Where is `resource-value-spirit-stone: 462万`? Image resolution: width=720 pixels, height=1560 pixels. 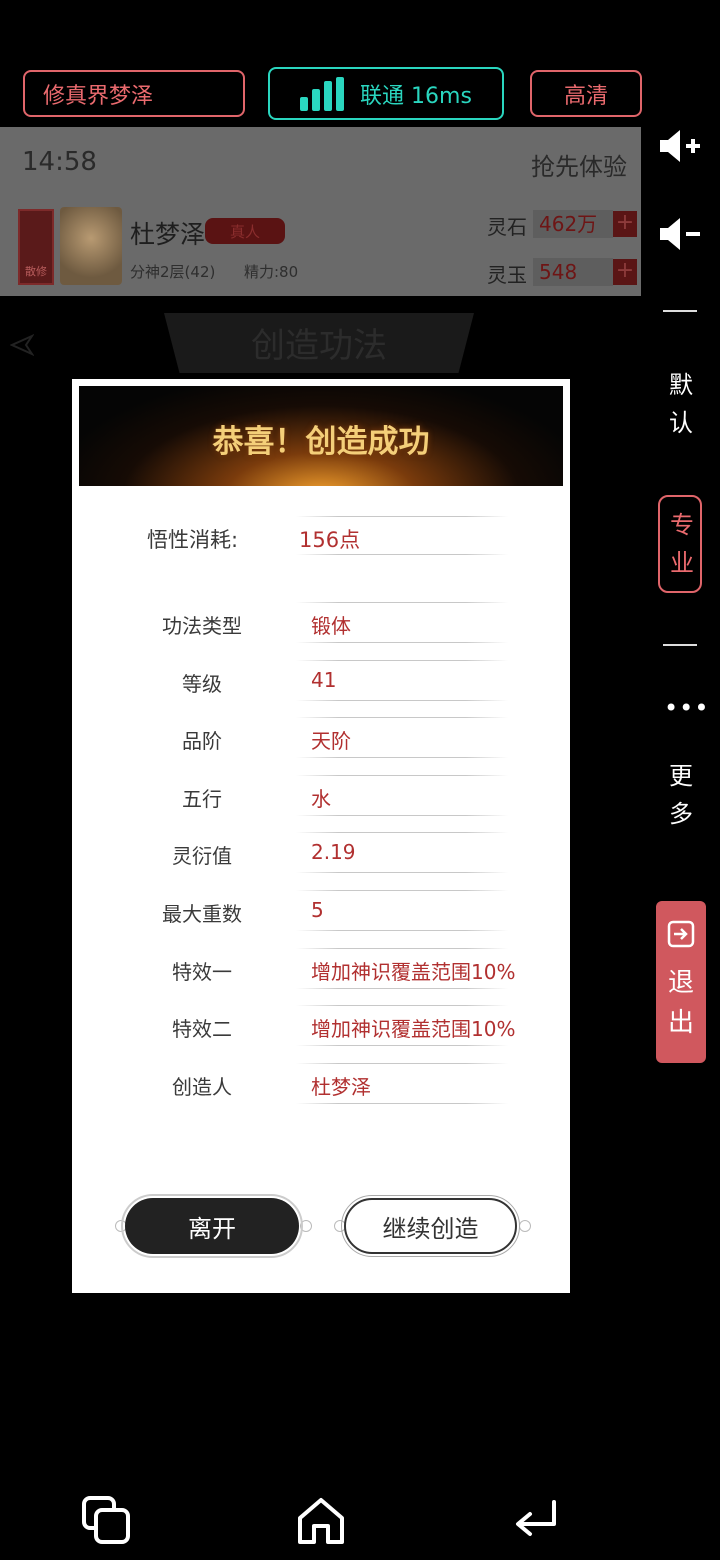
resource-value-spirit-stone: 462万 is located at coordinates (573, 224).